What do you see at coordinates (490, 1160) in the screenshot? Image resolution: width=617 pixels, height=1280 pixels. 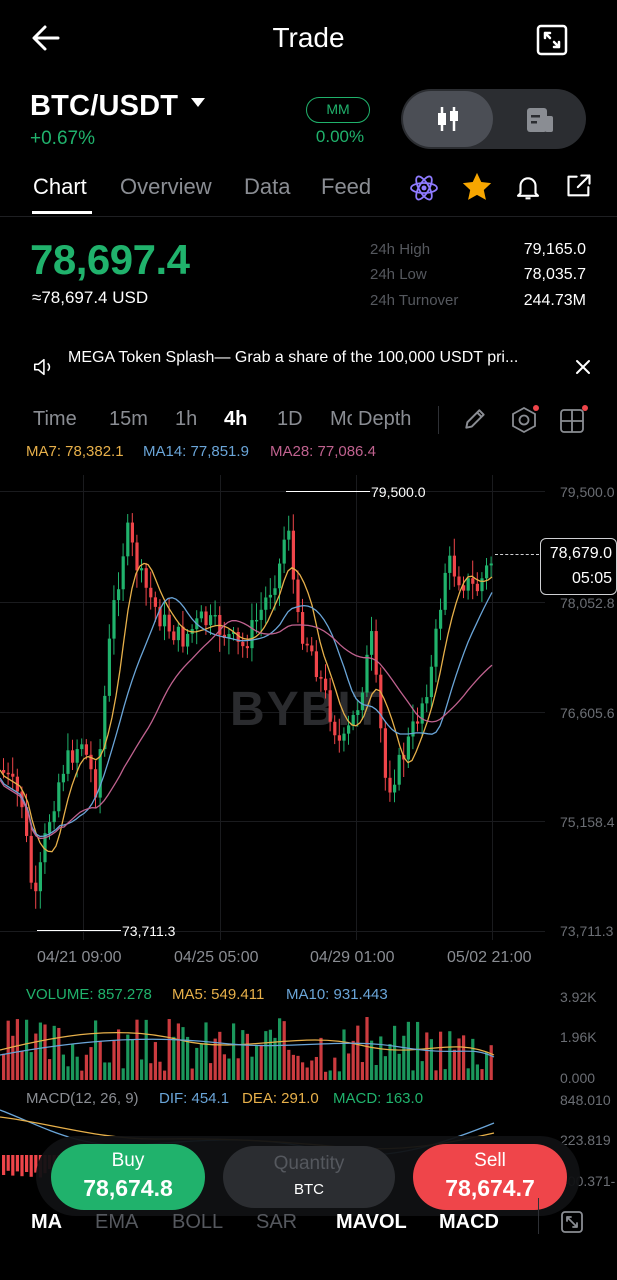 I see `sell-label: Sell` at bounding box center [490, 1160].